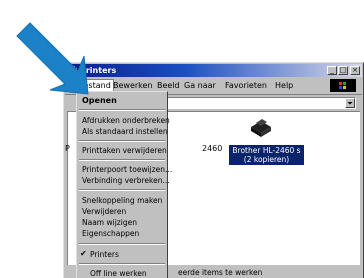  What do you see at coordinates (125, 132) in the screenshot?
I see `menu-item-als-standaard: Als standaard instellen` at bounding box center [125, 132].